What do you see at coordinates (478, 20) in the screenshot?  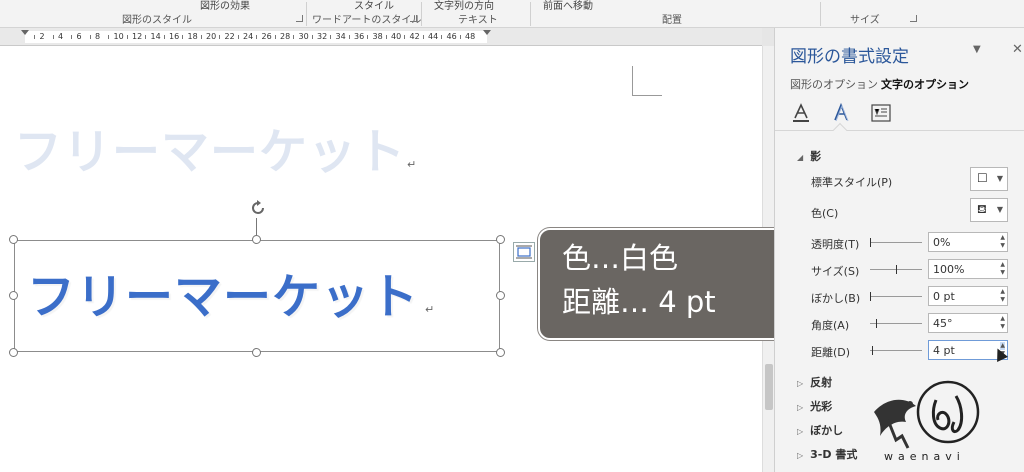 I see `ribbon-group-text: テキスト` at bounding box center [478, 20].